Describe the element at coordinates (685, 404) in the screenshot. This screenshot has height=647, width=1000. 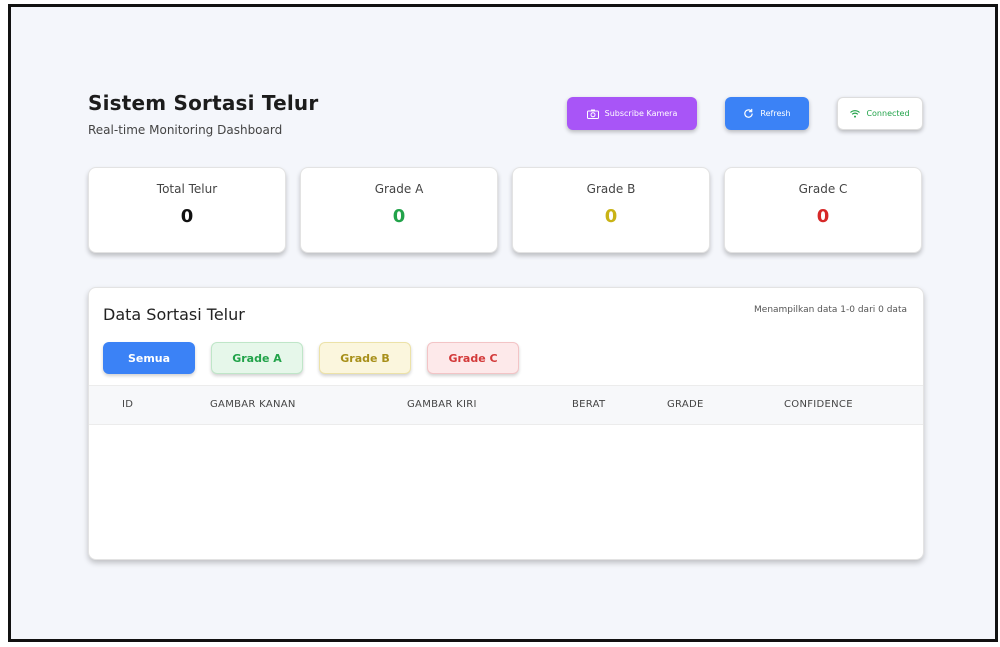
I see `column-header-grade: GRADE` at that location.